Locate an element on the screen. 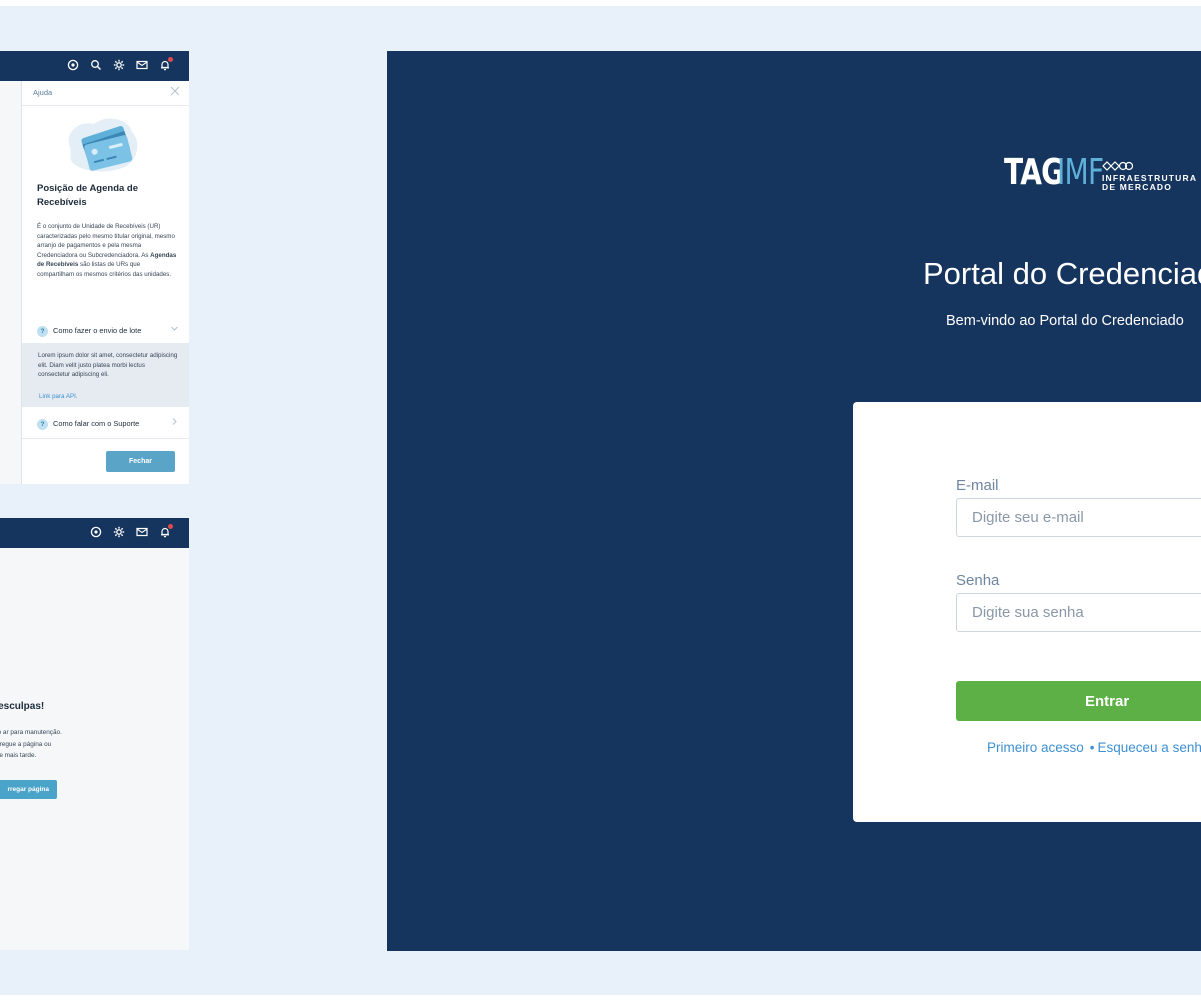 The image size is (1201, 1001). chevron-down-icon is located at coordinates (174, 329).